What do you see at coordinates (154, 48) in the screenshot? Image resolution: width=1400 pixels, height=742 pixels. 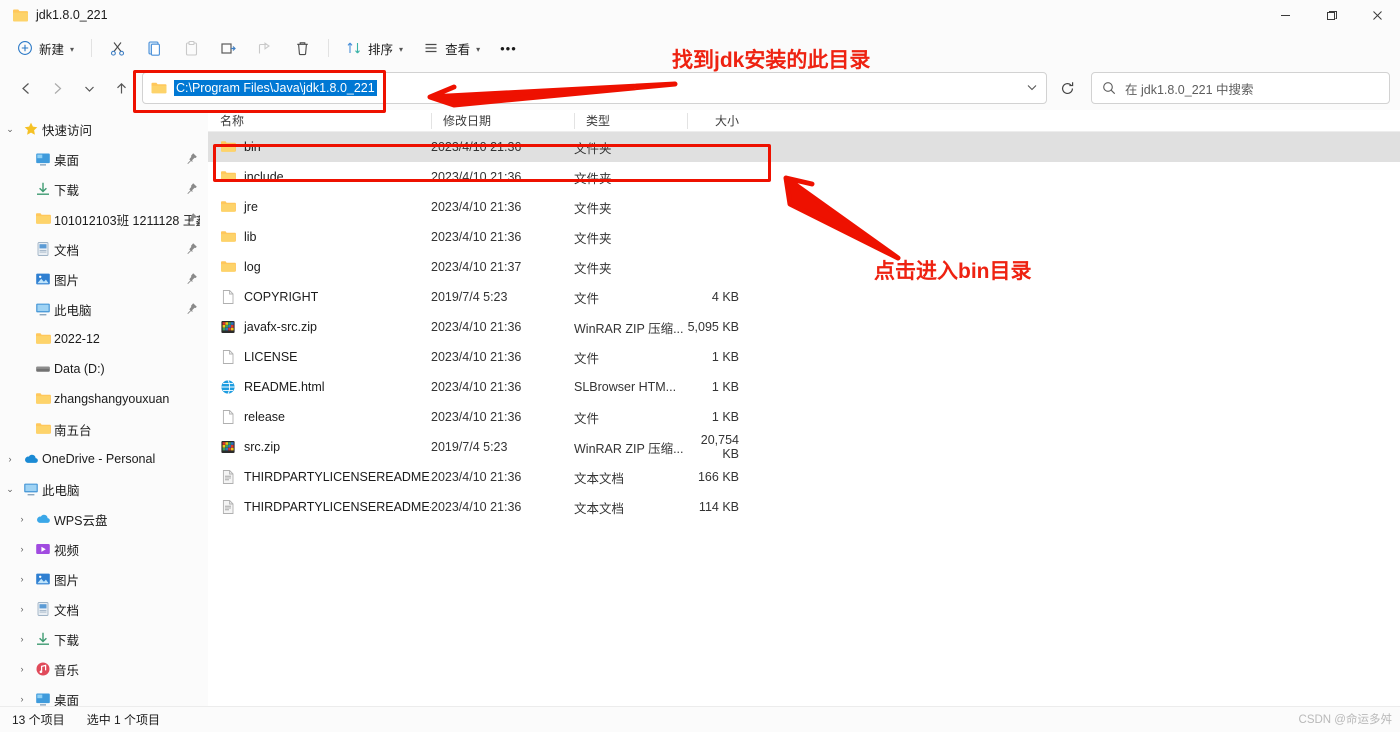 I see `copy-button` at bounding box center [154, 48].